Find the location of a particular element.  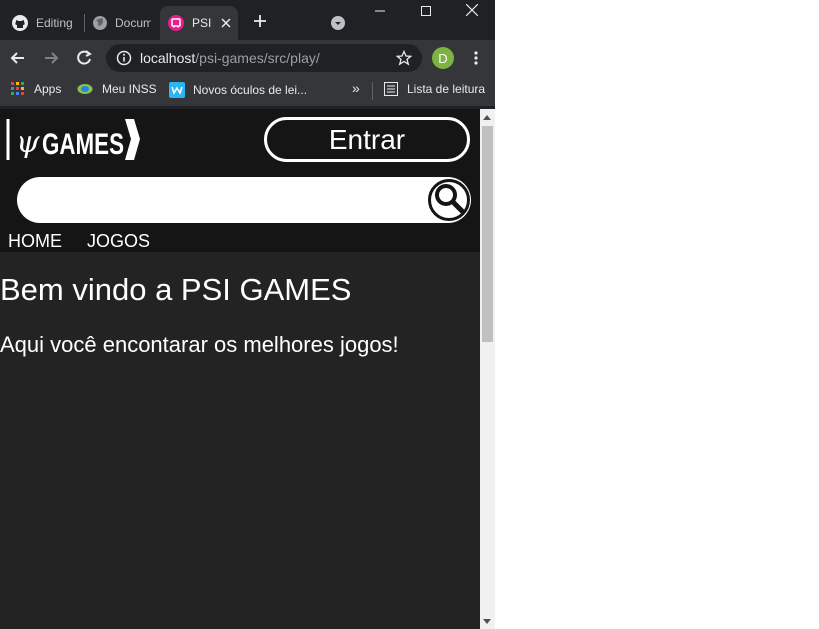

nav-home: HOME is located at coordinates (35, 241).